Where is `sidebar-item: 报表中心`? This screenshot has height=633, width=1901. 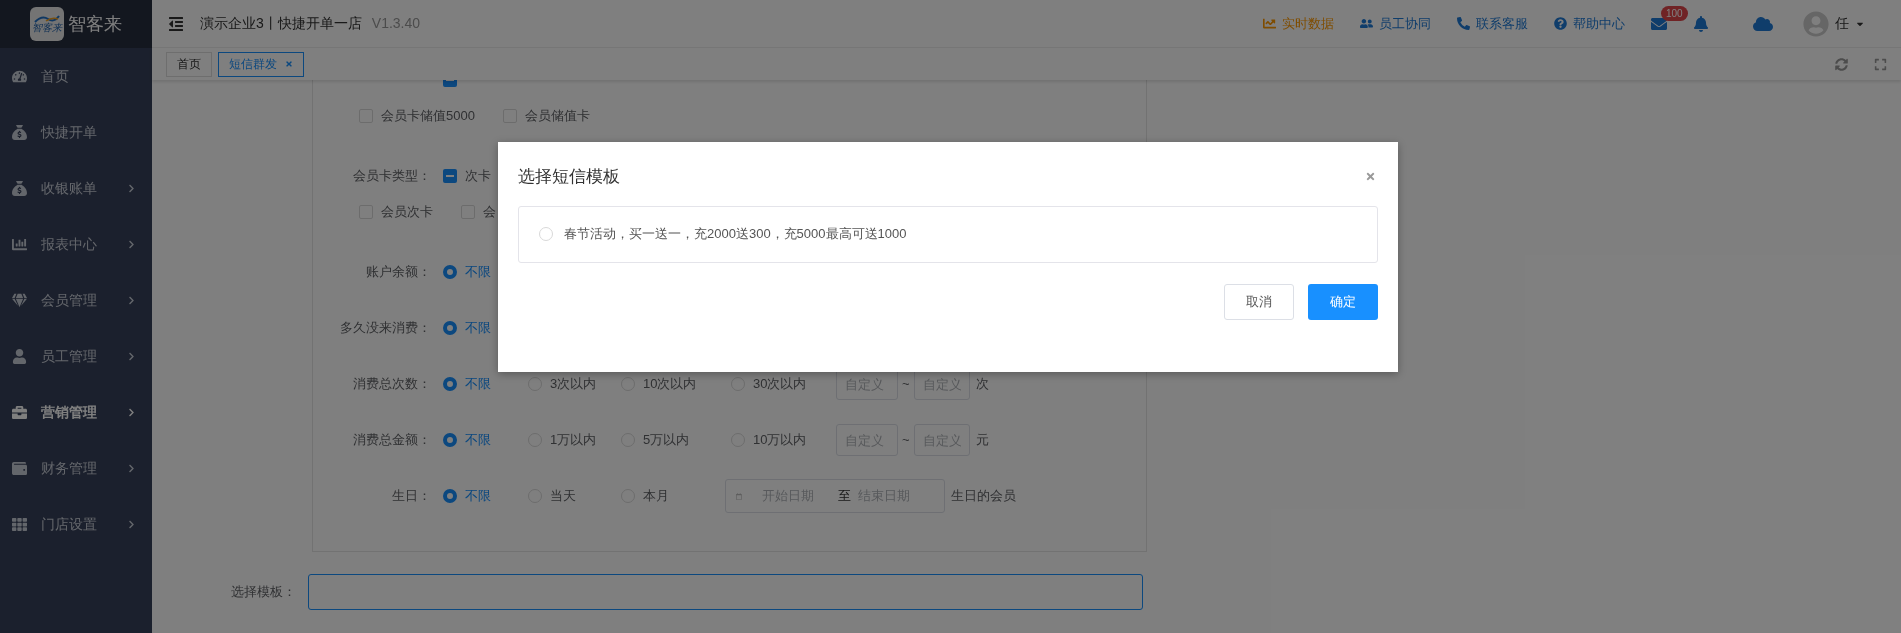 sidebar-item: 报表中心 is located at coordinates (76, 244).